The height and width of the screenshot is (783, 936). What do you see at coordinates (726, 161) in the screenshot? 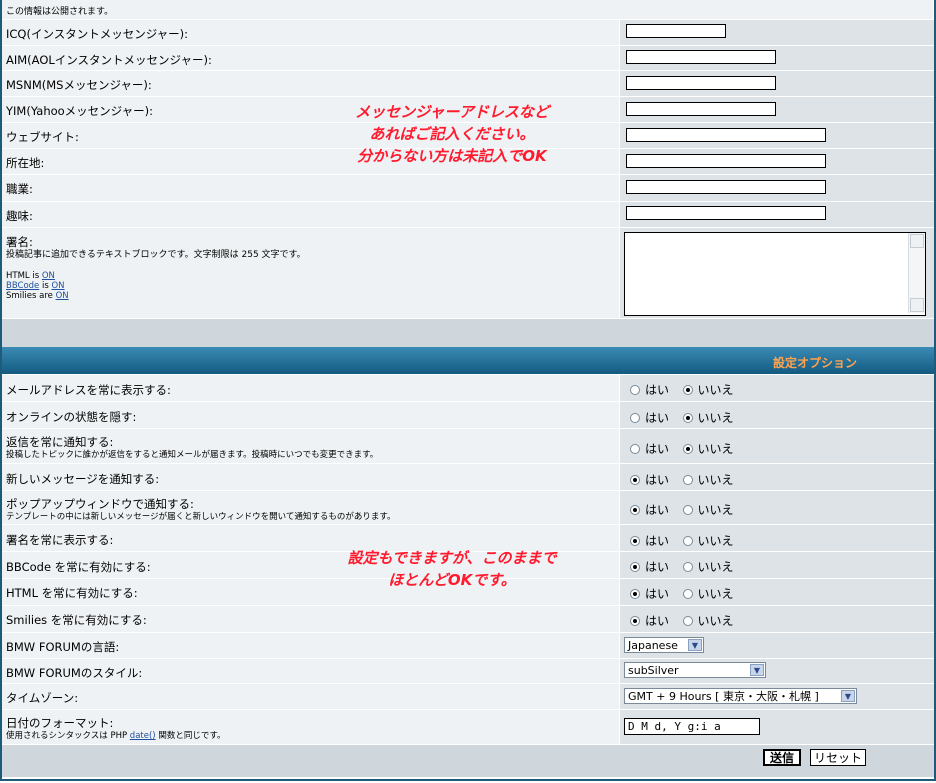
I see `location-input` at bounding box center [726, 161].